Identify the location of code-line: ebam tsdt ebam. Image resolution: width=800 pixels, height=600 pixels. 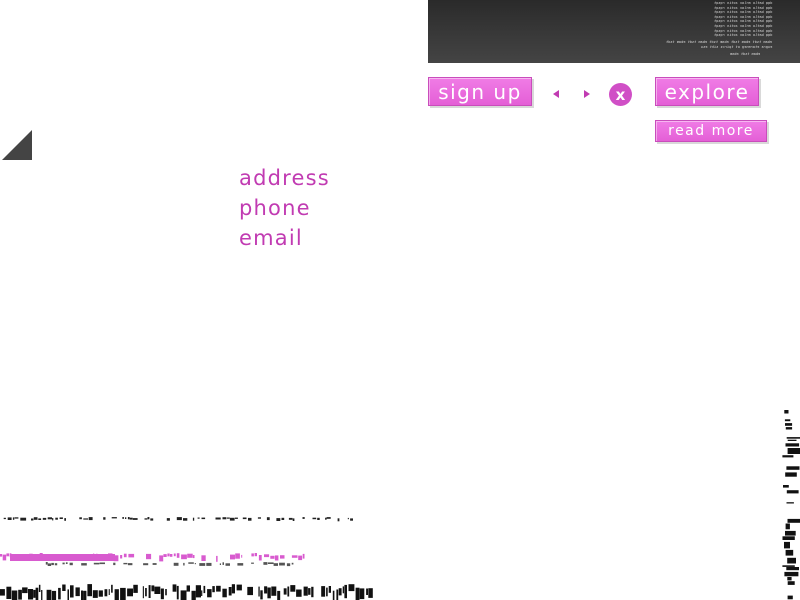
(745, 54).